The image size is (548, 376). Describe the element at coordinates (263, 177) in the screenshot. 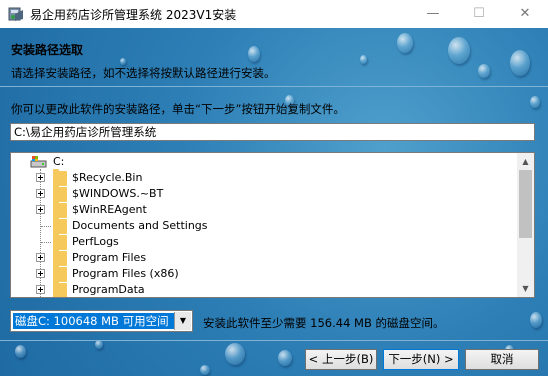

I see `tree-node-folder: $Recycle.Bin` at that location.